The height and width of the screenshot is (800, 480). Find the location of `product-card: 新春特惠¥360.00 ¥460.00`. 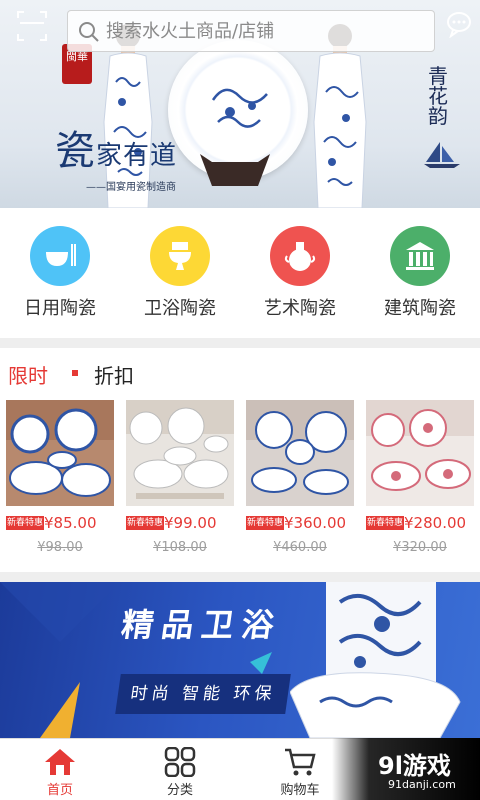

product-card: 新春特惠¥360.00 ¥460.00 is located at coordinates (300, 480).